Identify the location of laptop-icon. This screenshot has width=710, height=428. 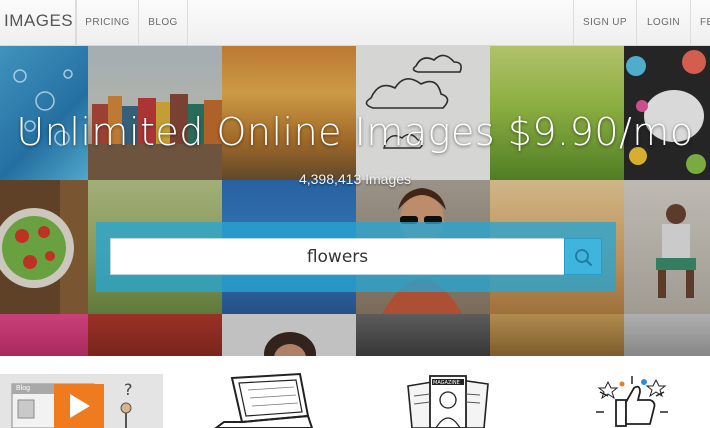
(264, 400).